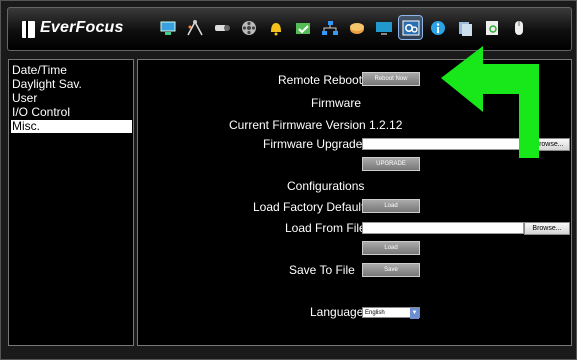 This screenshot has width=577, height=360. What do you see at coordinates (375, 313) in the screenshot?
I see `language-selected-value: English` at bounding box center [375, 313].